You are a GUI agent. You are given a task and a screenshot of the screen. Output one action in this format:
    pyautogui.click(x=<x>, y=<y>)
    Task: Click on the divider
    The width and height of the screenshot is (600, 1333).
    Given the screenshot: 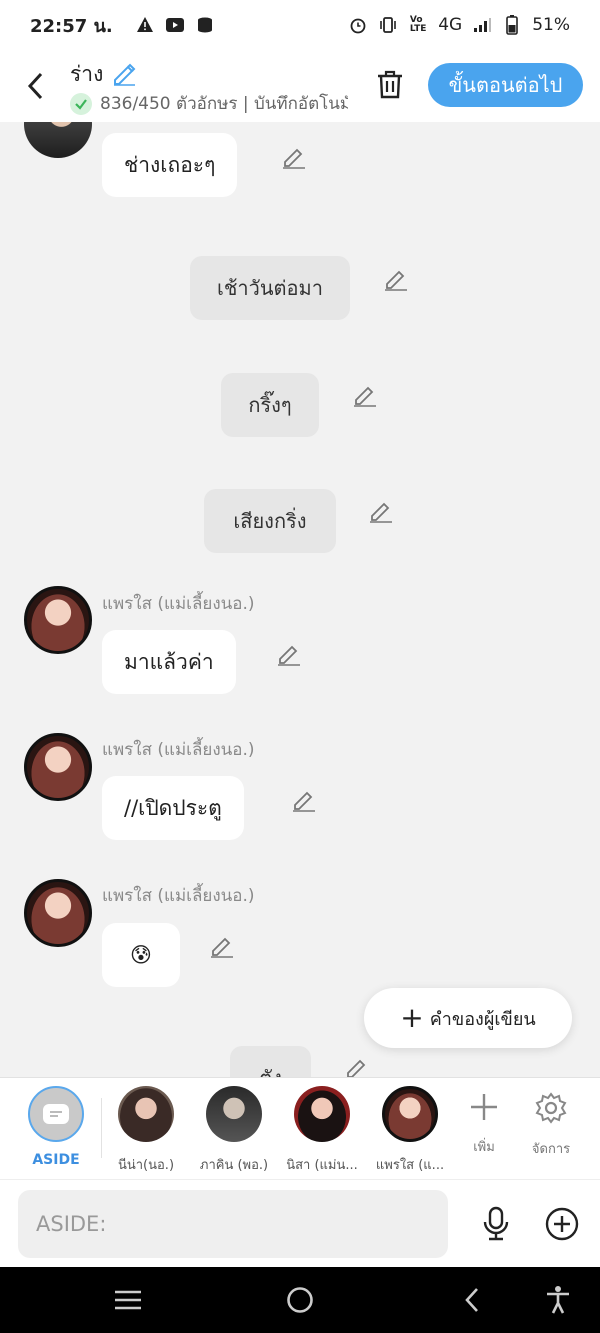 What is the action you would take?
    pyautogui.click(x=101, y=1128)
    